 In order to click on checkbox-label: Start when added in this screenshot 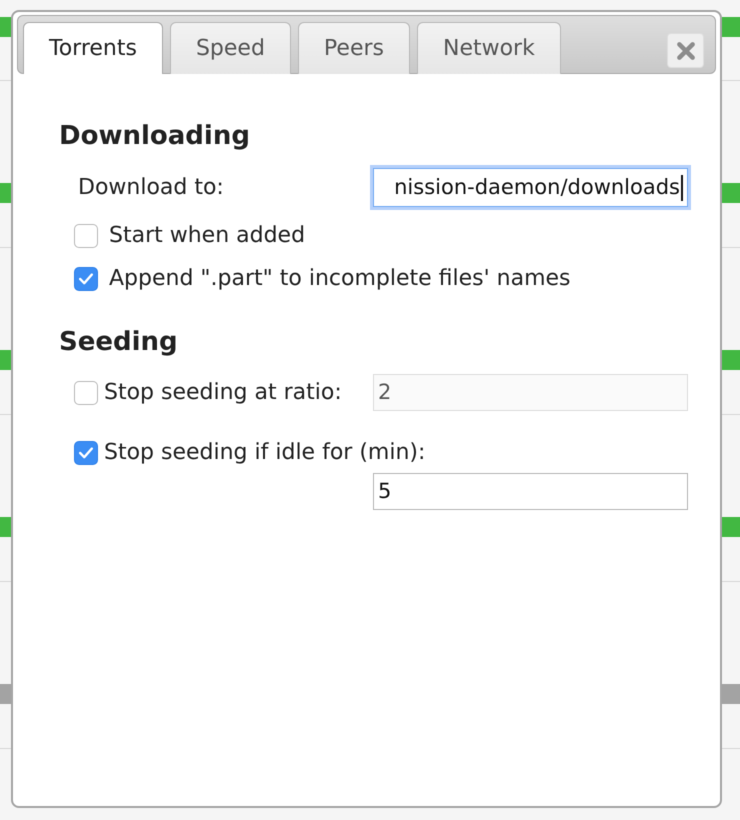, I will do `click(207, 236)`.